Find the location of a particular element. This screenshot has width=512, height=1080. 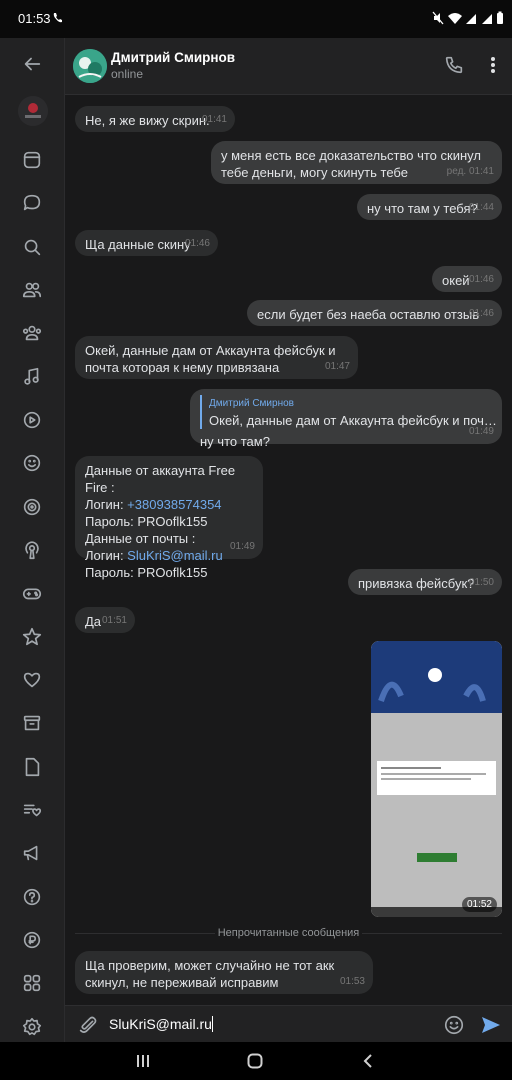

documents-icon is located at coordinates (32, 767).